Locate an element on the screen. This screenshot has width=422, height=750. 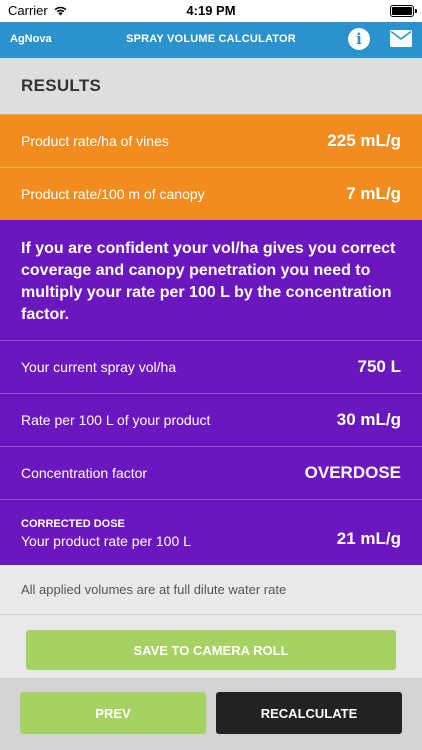
row-label: Product rate/ha of vines is located at coordinates (95, 141).